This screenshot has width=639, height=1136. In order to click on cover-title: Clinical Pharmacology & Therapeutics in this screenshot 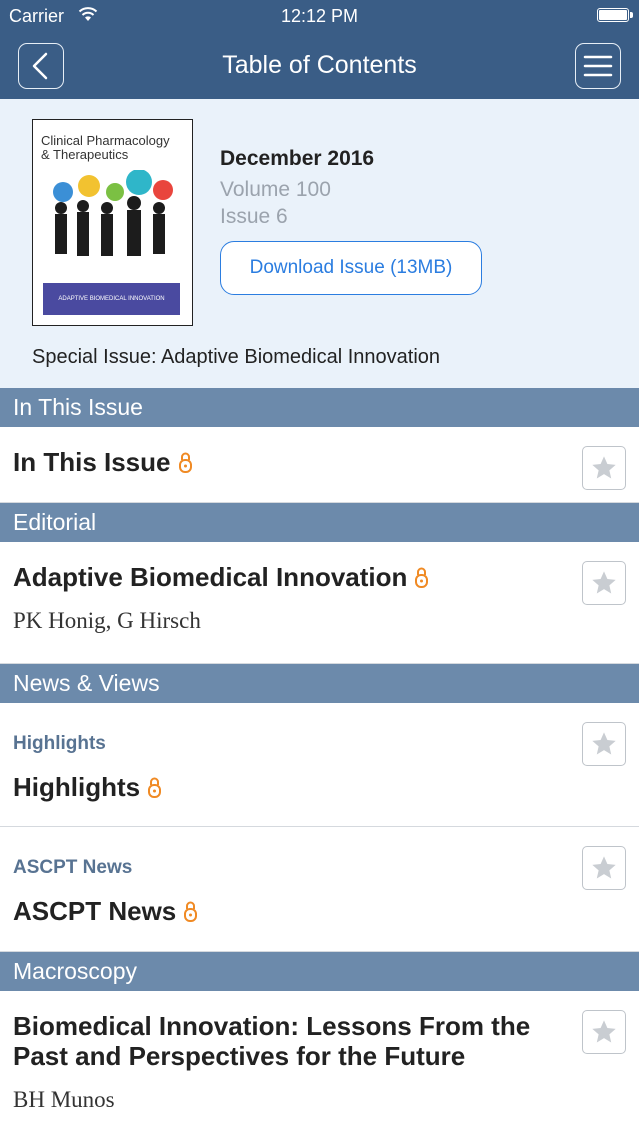, I will do `click(105, 147)`.